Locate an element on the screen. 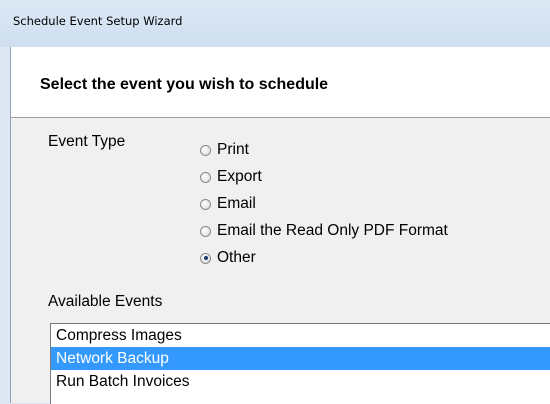 This screenshot has width=550, height=404. list-item-run-batch-invoices: Run Batch Invoices is located at coordinates (300, 381).